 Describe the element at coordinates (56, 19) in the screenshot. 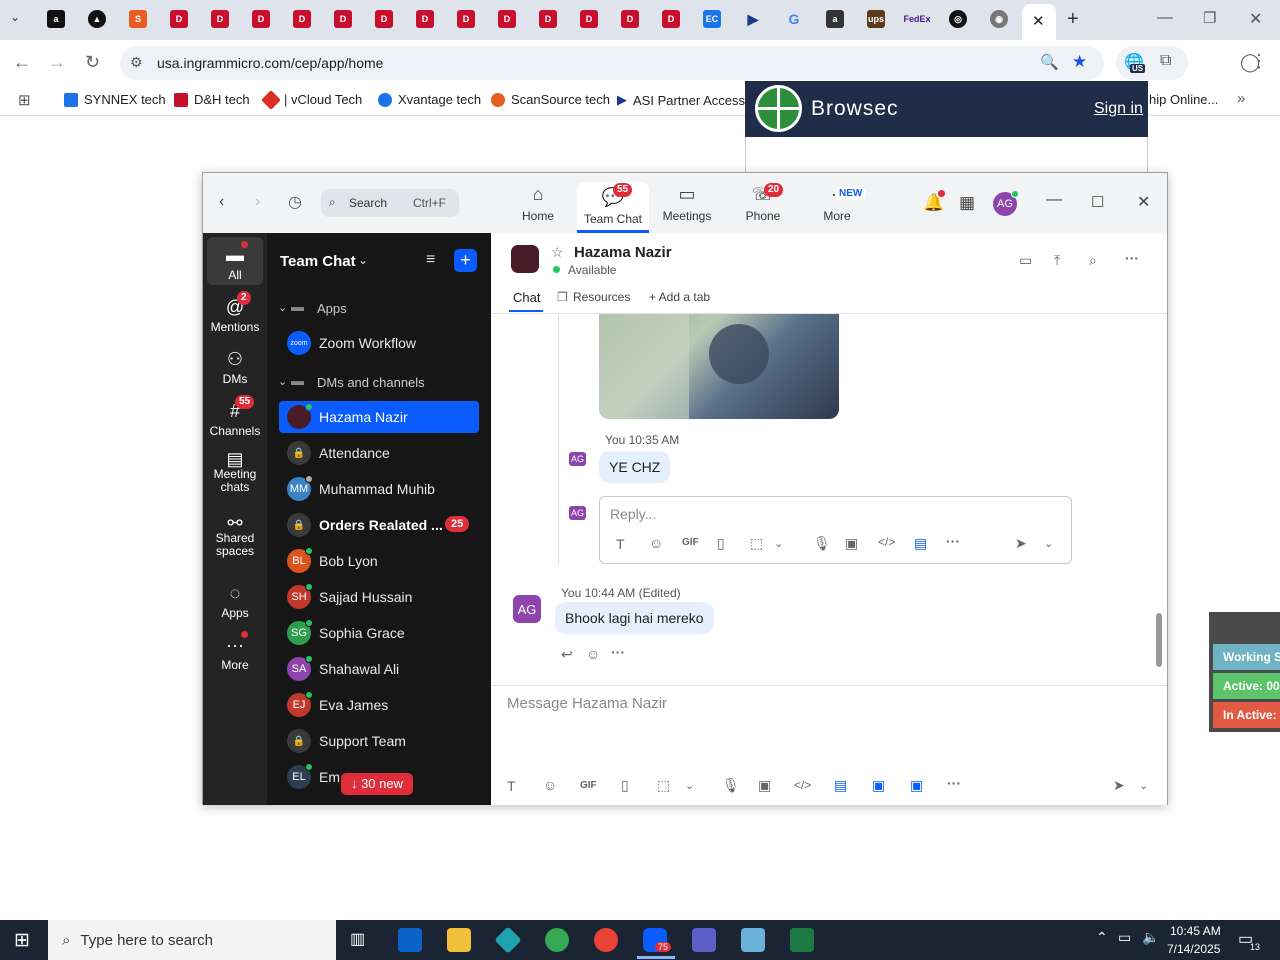

I see `tab-amazon-icon: a` at that location.